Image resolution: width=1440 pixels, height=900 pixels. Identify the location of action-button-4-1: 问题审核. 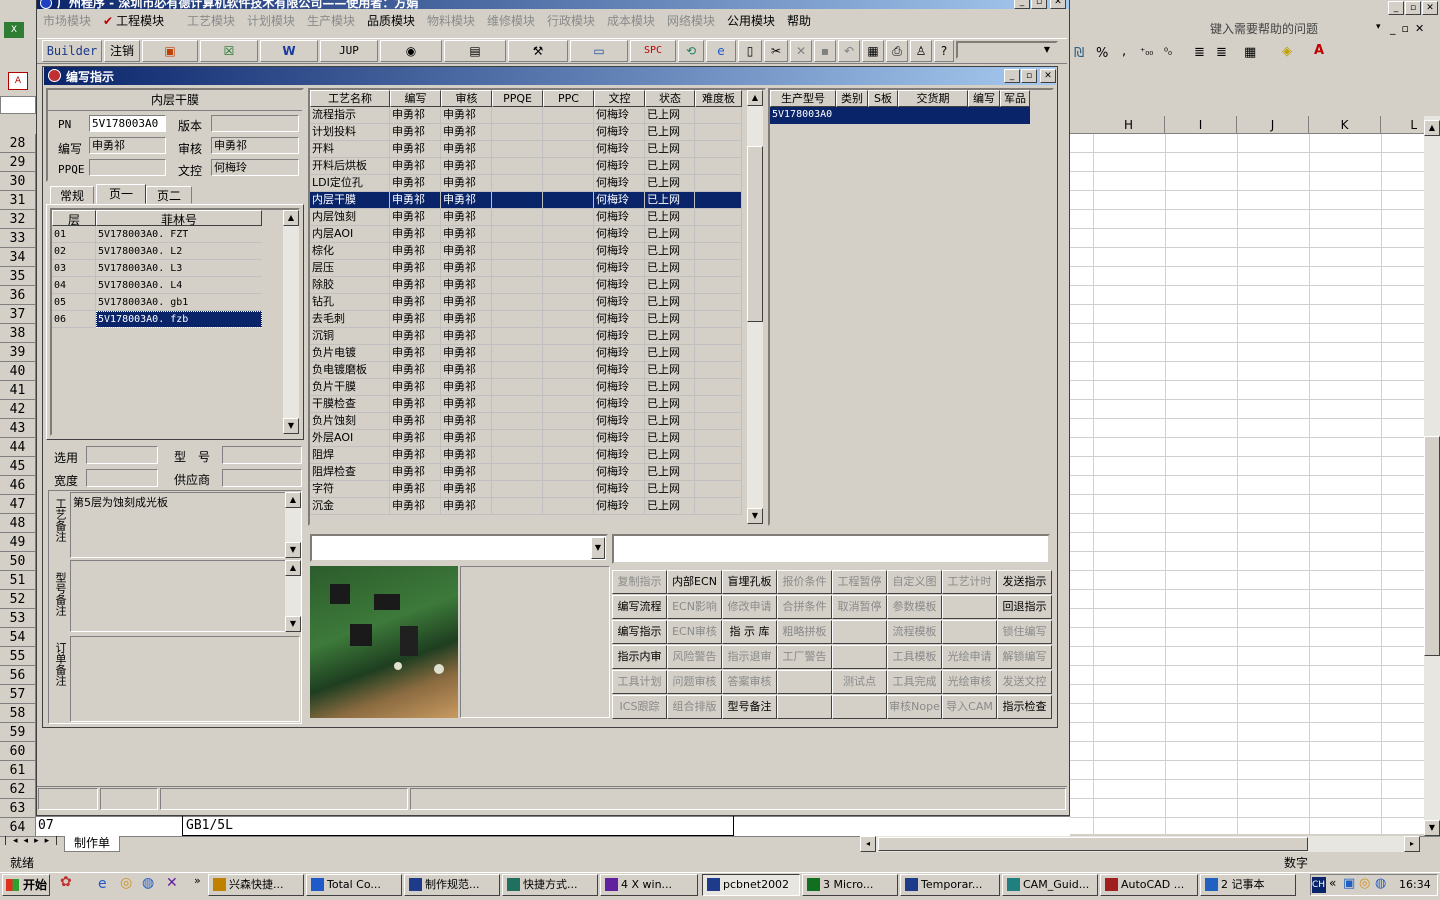
(694, 682).